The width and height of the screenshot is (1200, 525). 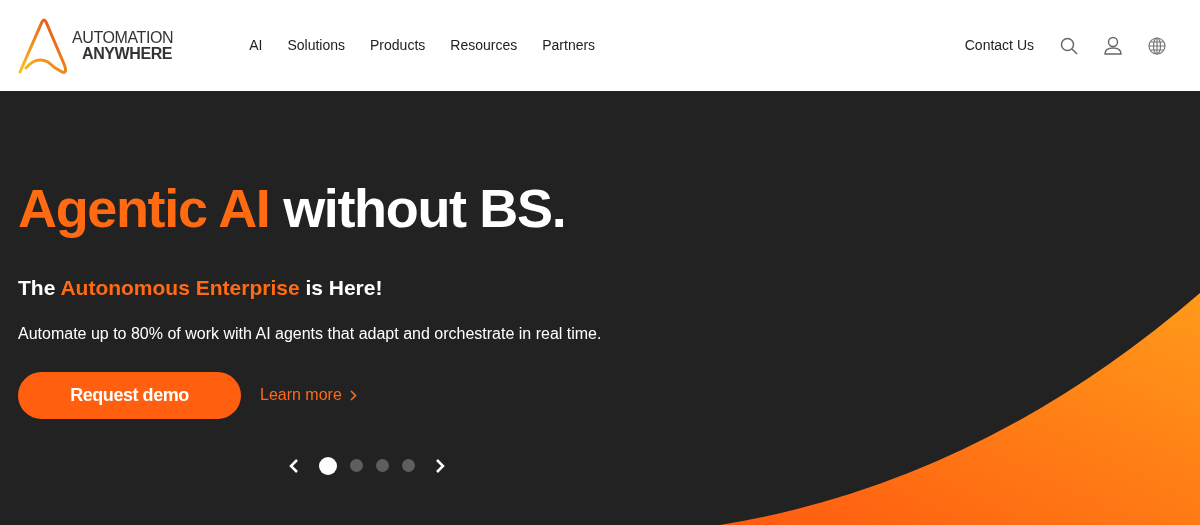 What do you see at coordinates (1113, 45) in the screenshot?
I see `user-icon` at bounding box center [1113, 45].